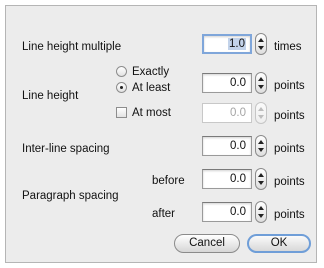 The image size is (324, 268). What do you see at coordinates (227, 83) in the screenshot?
I see `line-height-field: 0.0` at bounding box center [227, 83].